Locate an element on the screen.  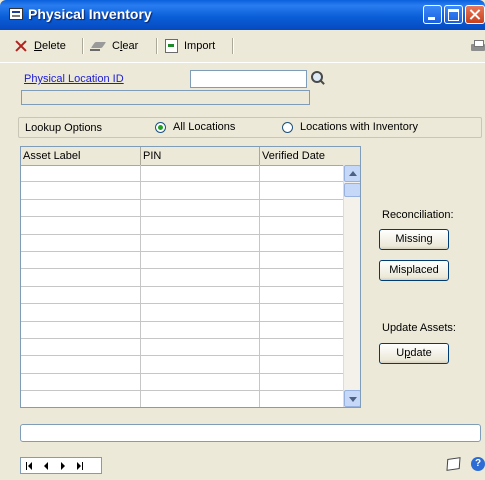
misplaced-button: Misplaced is located at coordinates (414, 270).